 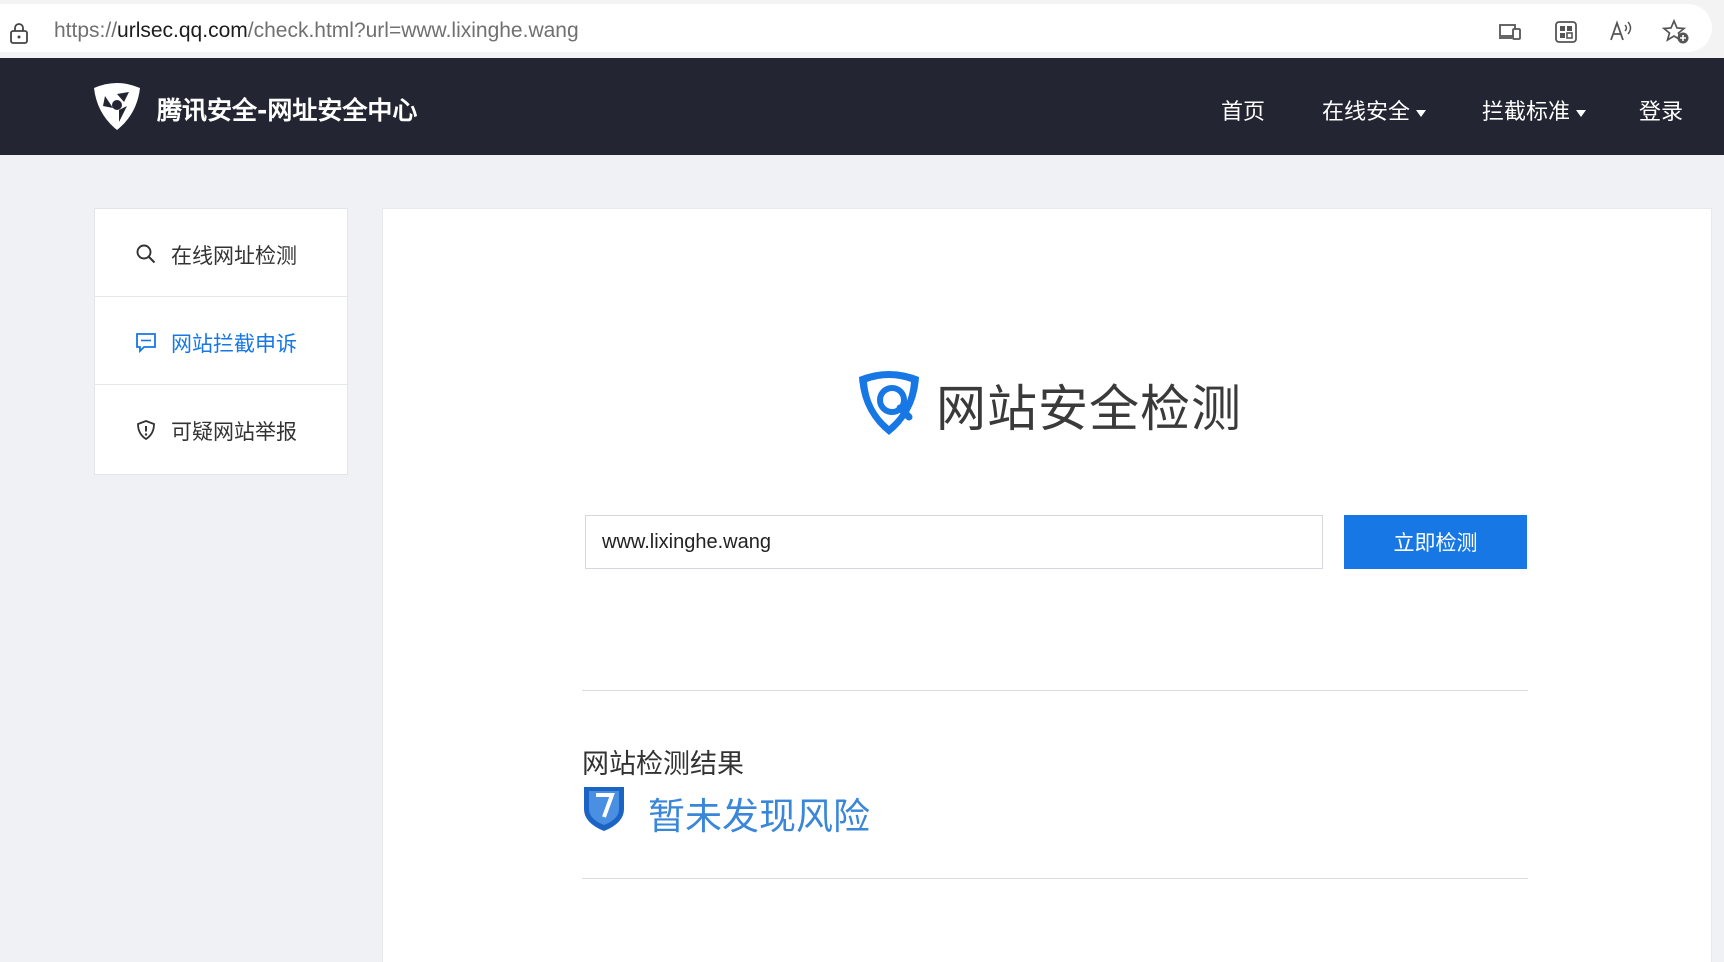 What do you see at coordinates (1366, 112) in the screenshot?
I see `nav-online-security-label: 在线安全` at bounding box center [1366, 112].